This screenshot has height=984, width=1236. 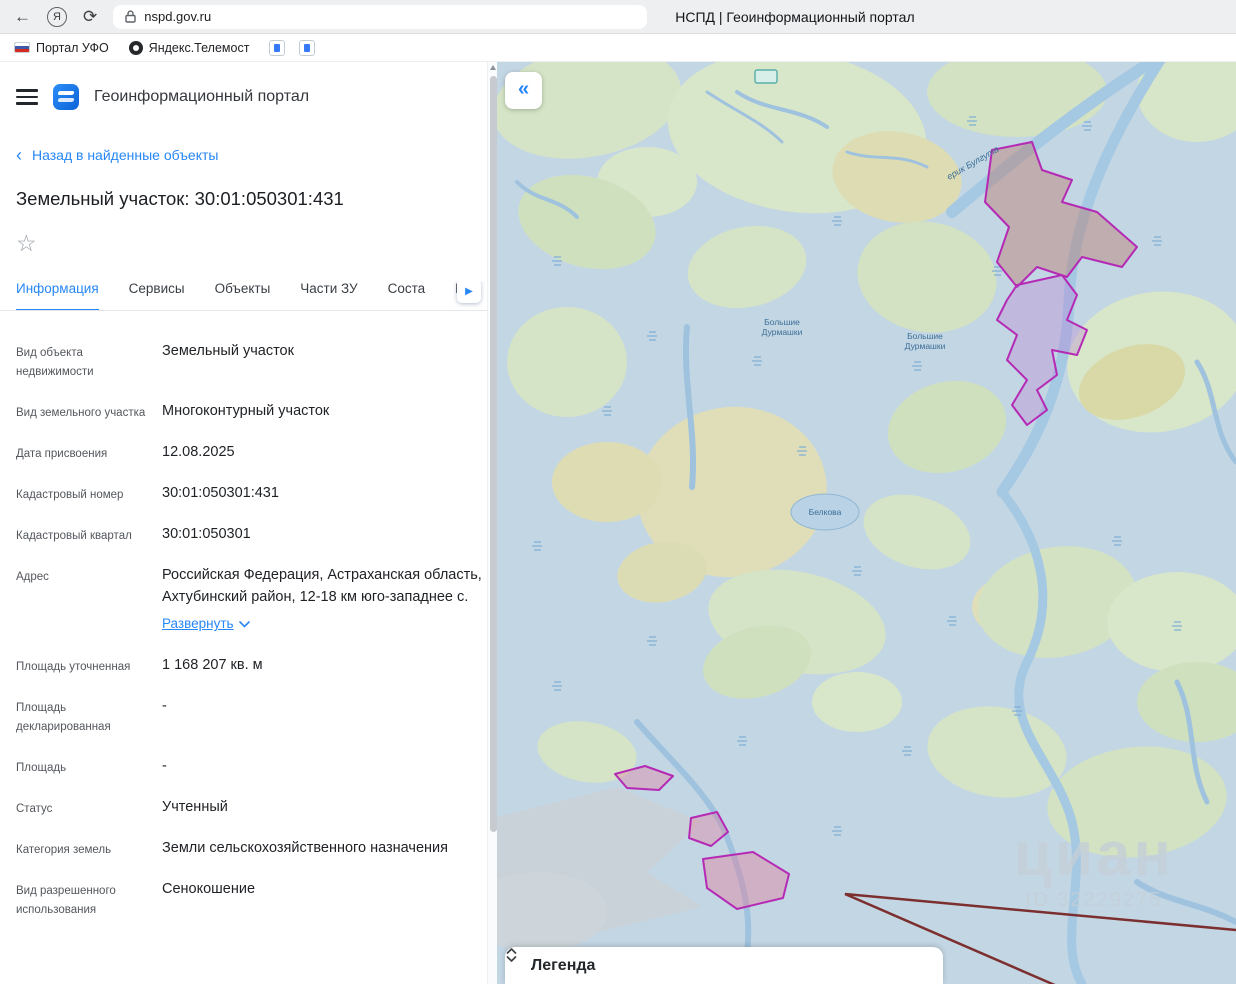 I want to click on field-row: Площадь уточненная 1 168 207 кв. м, so click(x=256, y=666).